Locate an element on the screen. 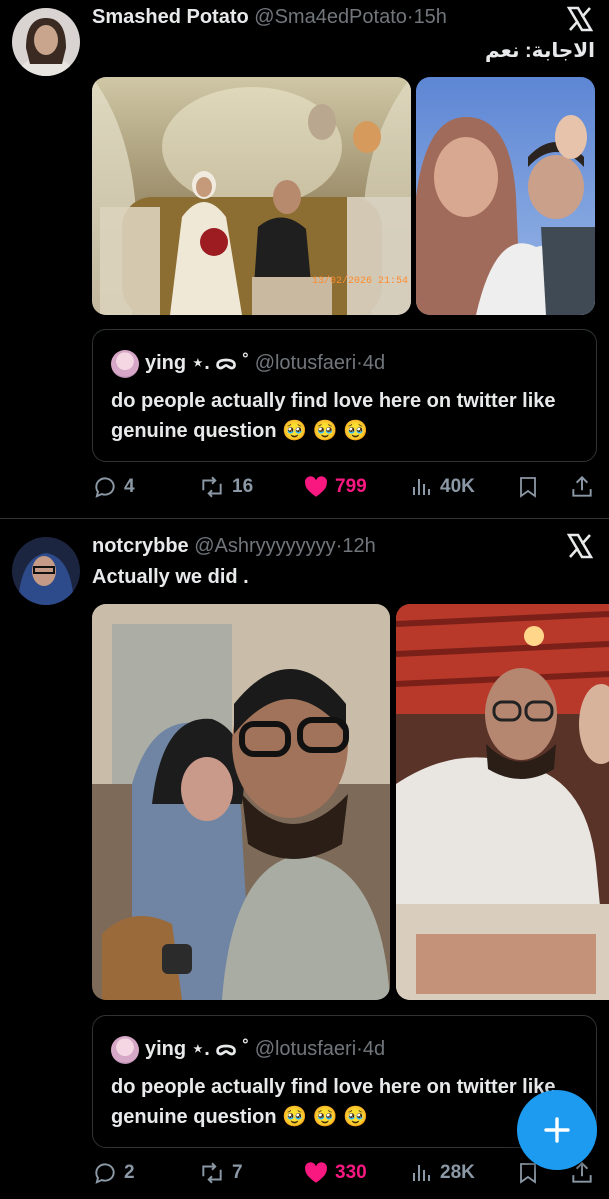 Image resolution: width=609 pixels, height=1199 pixels. views-button: 40K is located at coordinates (442, 487).